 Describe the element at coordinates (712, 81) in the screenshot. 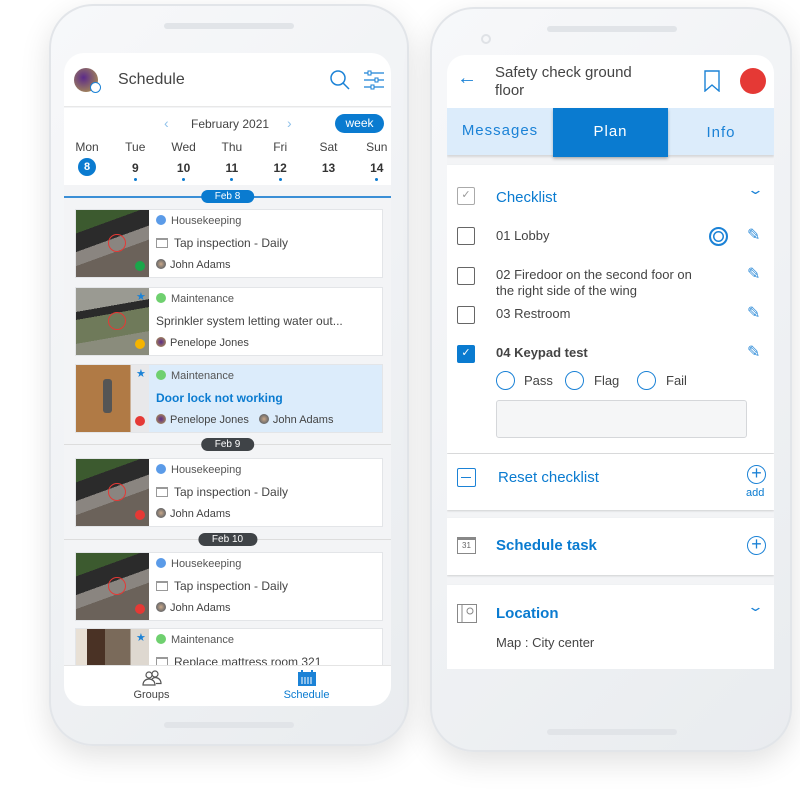

I see `bookmark-icon` at that location.